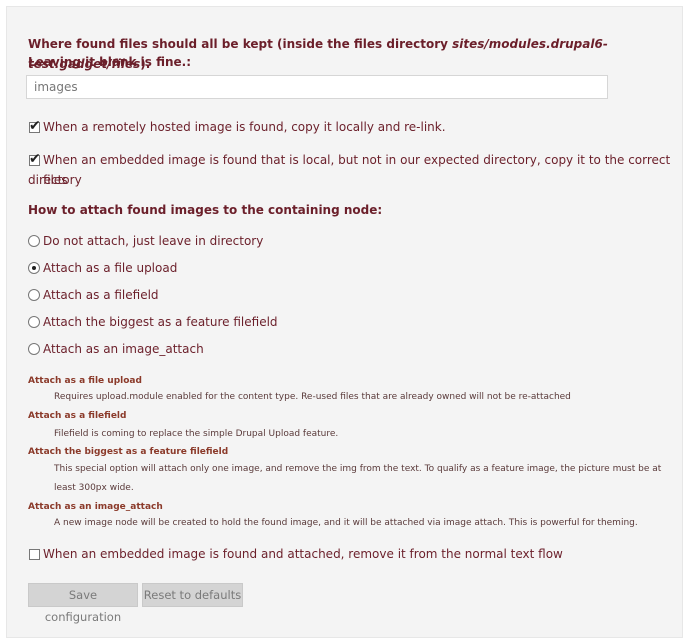  Describe the element at coordinates (94, 488) in the screenshot. I see `help-desc-feature-filefield-cont: least 300px wide.` at that location.